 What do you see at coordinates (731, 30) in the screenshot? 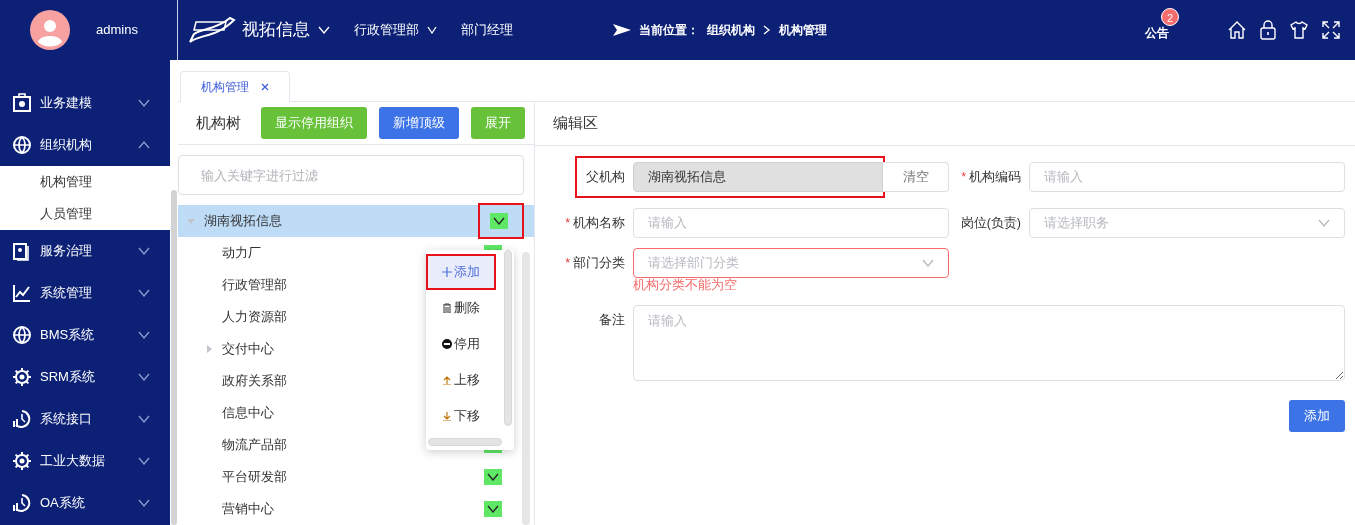
I see `breadcrumb-item: 组织机构` at bounding box center [731, 30].